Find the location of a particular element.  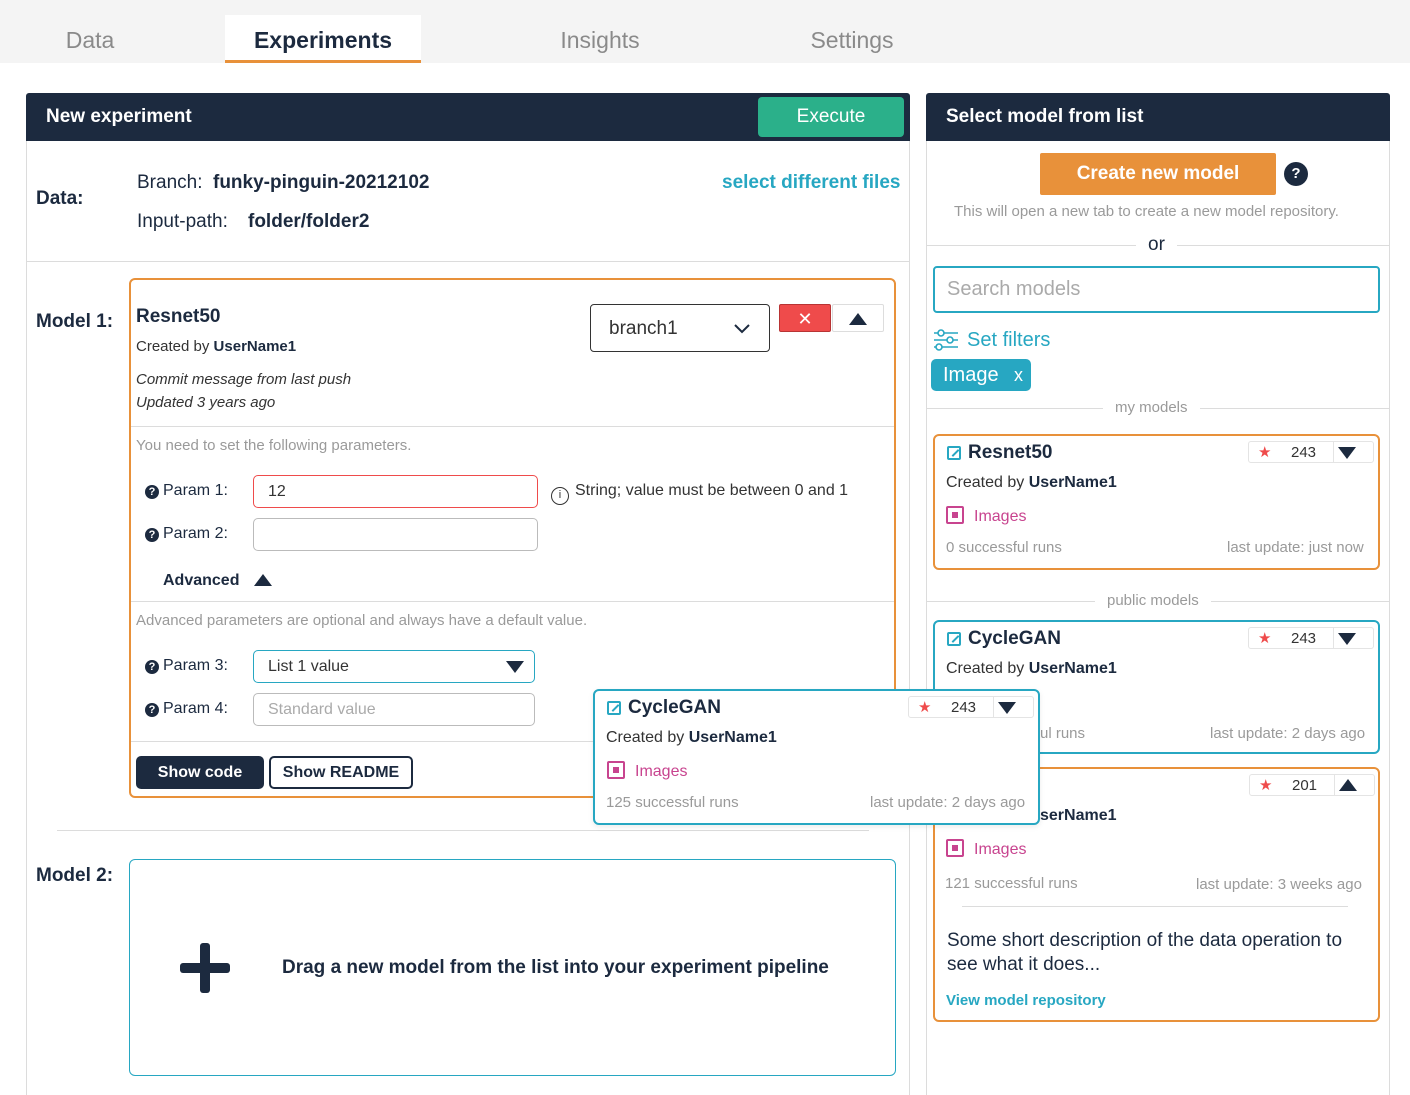

param1-label-text: Param 1: is located at coordinates (195, 490).